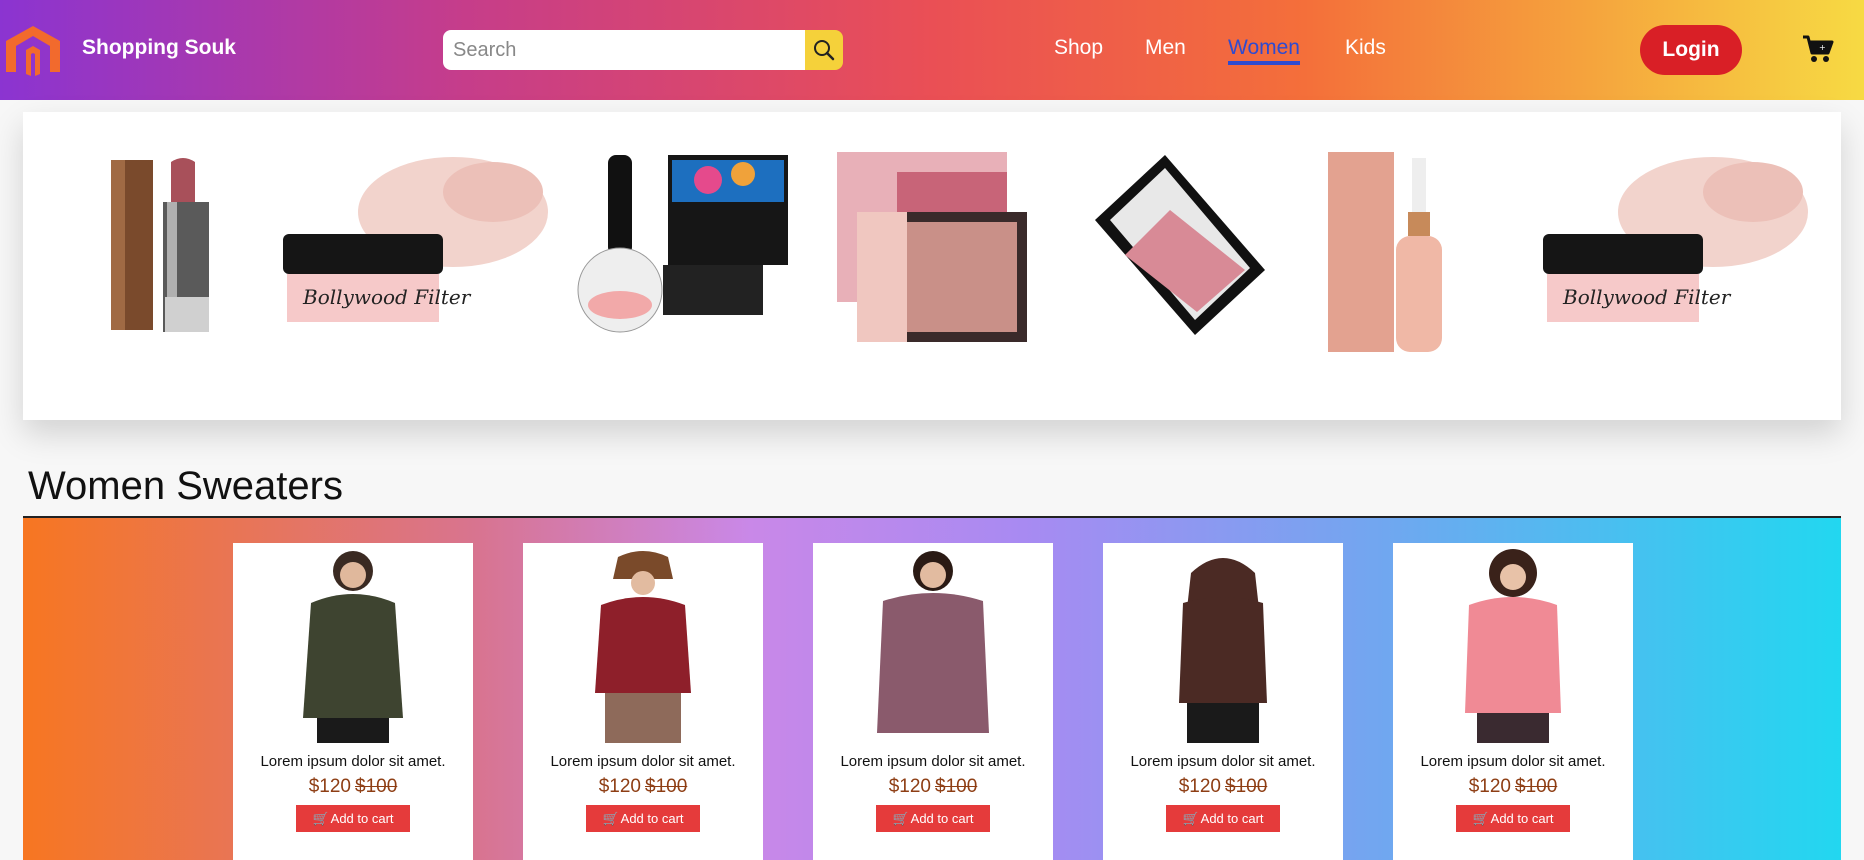 The image size is (1864, 860). Describe the element at coordinates (185, 486) in the screenshot. I see `section-title: Women Sweaters` at that location.